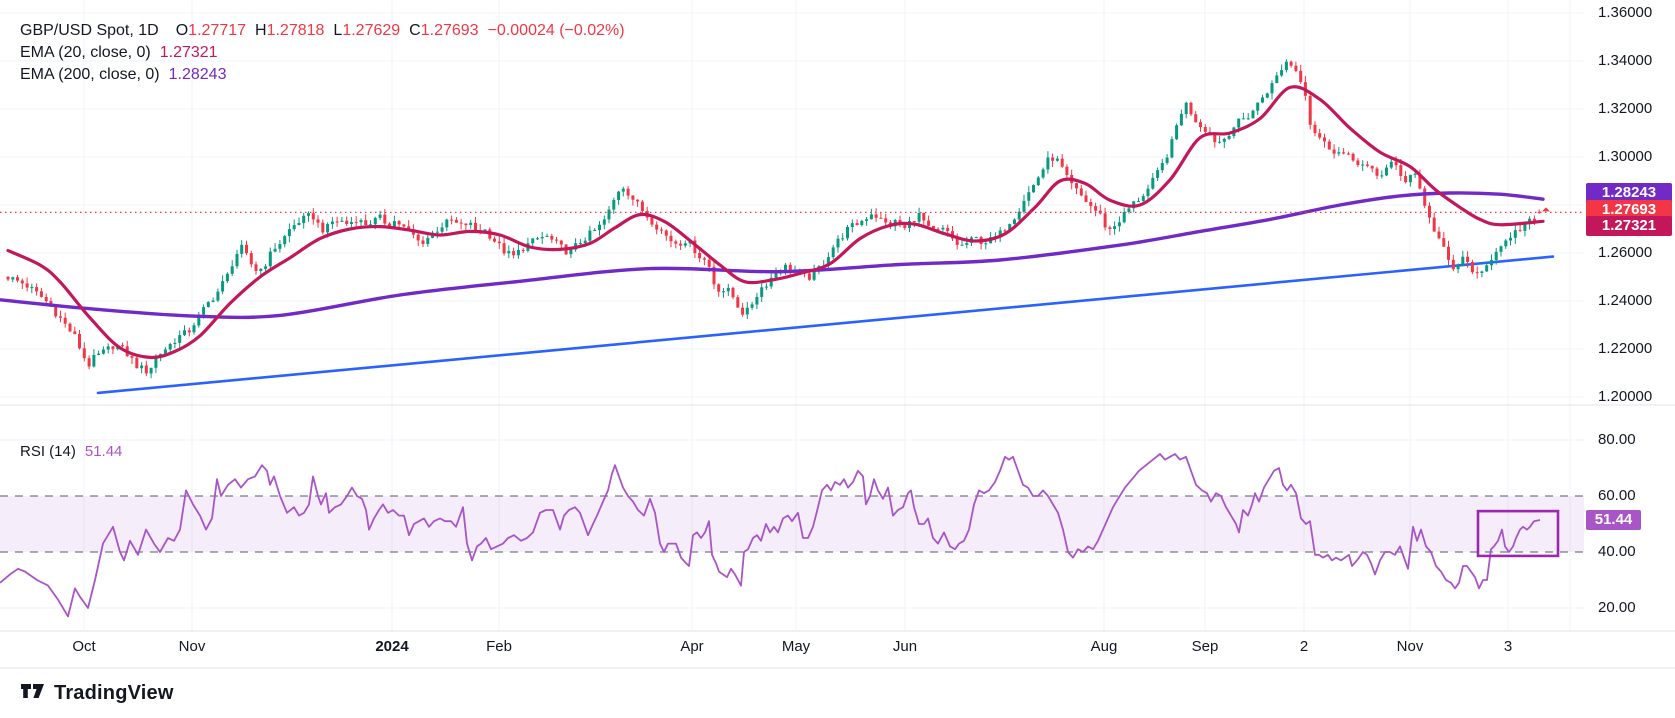  I want to click on ohlc-close: C1.27693, so click(444, 30).